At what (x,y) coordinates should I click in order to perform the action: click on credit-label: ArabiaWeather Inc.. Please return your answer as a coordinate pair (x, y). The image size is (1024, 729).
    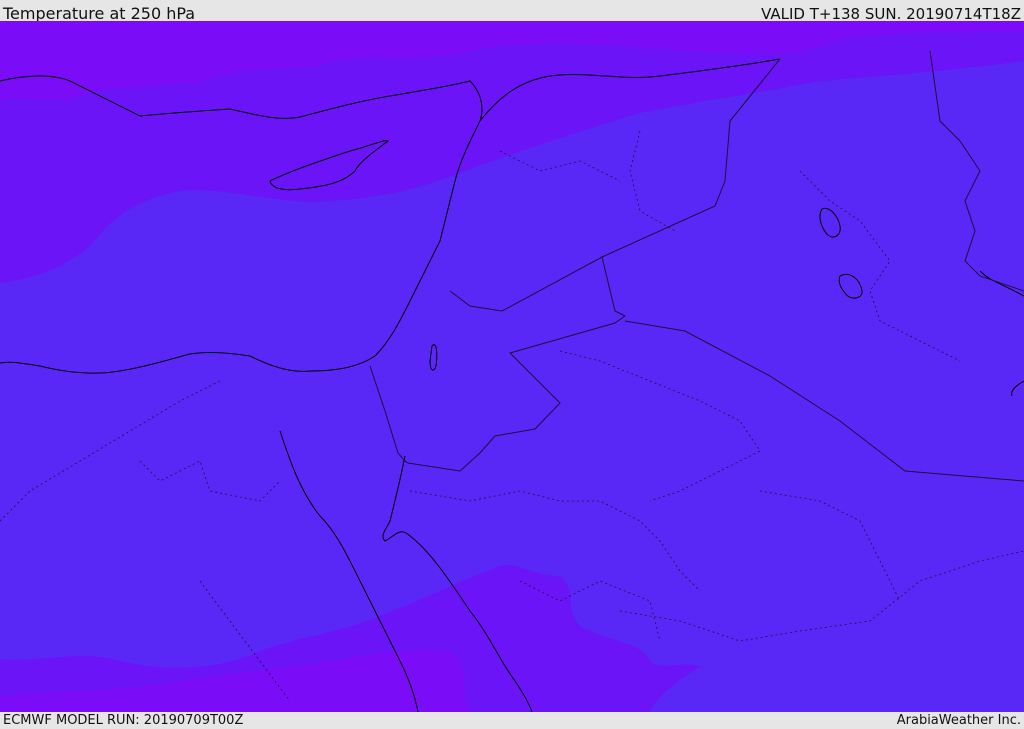
    Looking at the image, I should click on (958, 720).